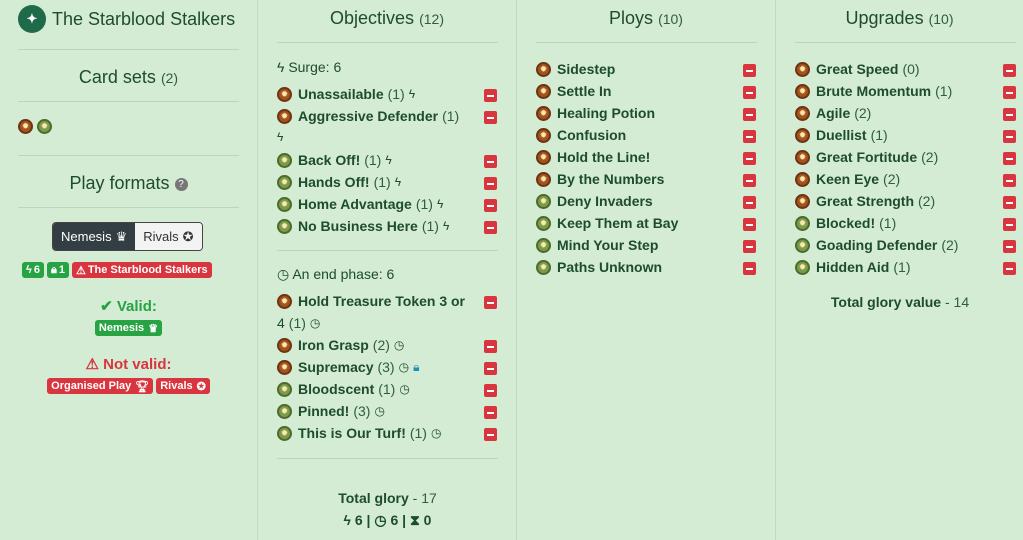  What do you see at coordinates (581, 135) in the screenshot?
I see `ploy-row: ✹ Confusion` at bounding box center [581, 135].